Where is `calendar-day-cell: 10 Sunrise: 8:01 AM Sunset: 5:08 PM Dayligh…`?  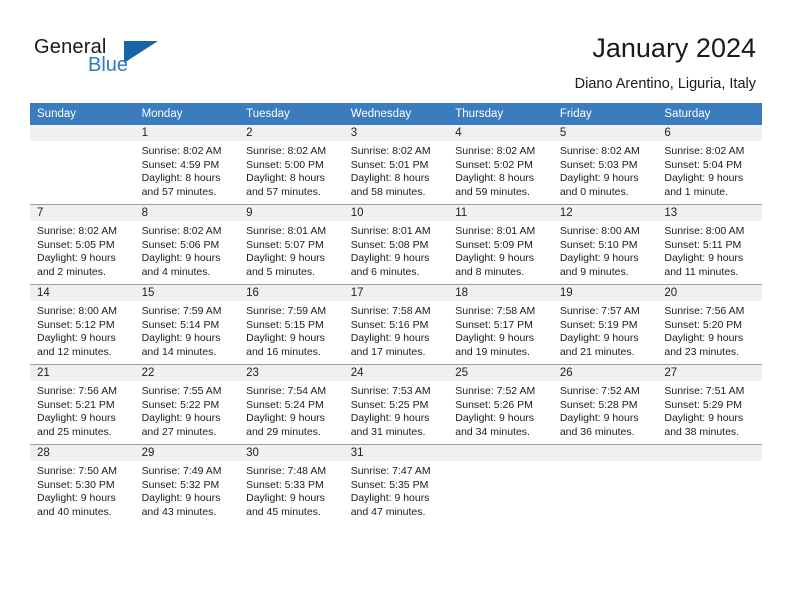 calendar-day-cell: 10 Sunrise: 8:01 AM Sunset: 5:08 PM Dayligh… is located at coordinates (396, 244).